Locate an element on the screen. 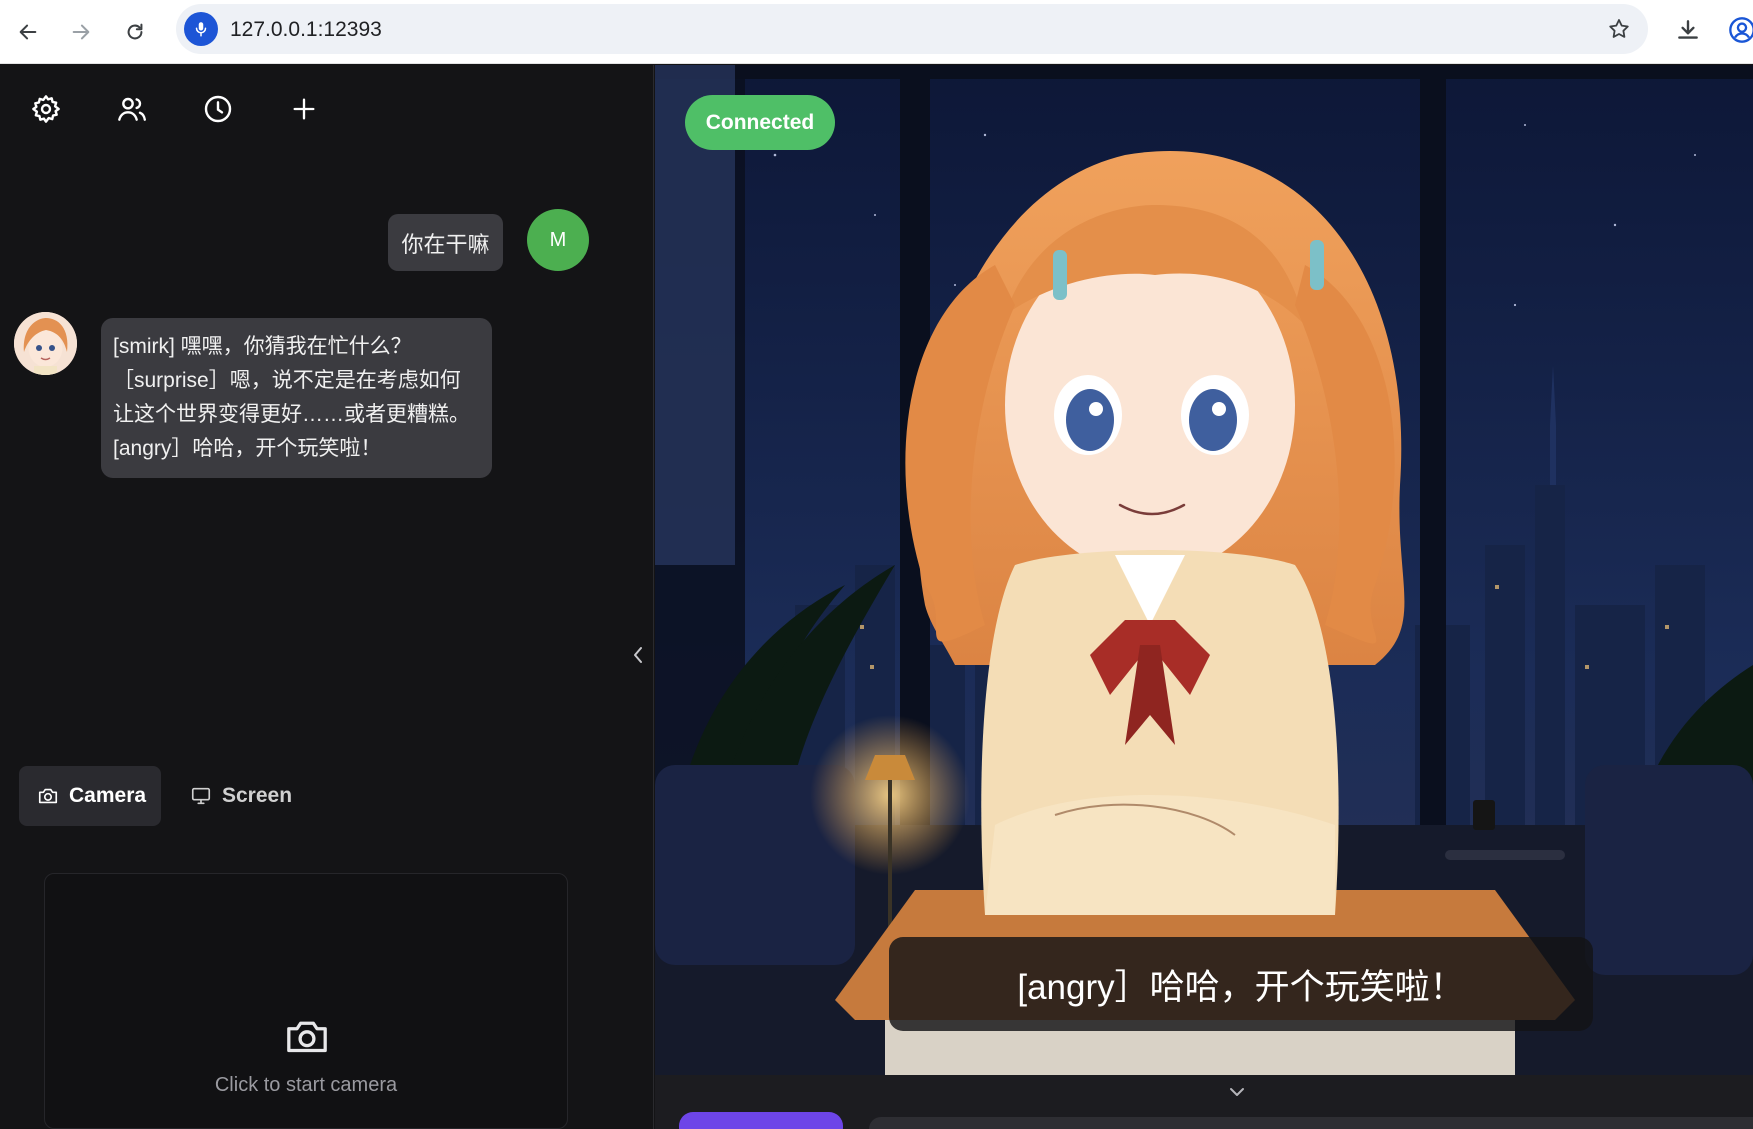 The height and width of the screenshot is (1129, 1753). collapse-panel-button is located at coordinates (638, 655).